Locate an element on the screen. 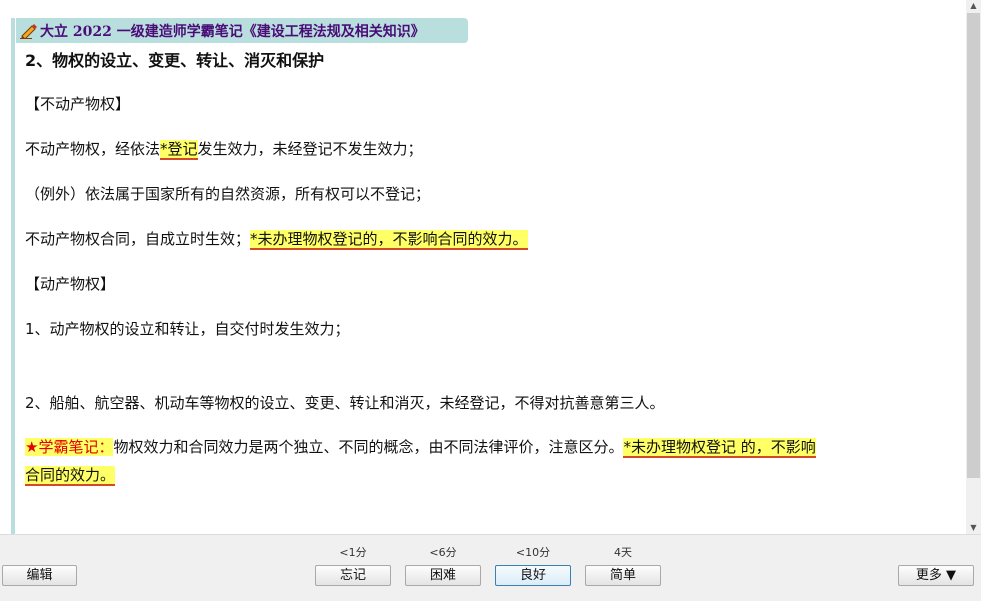  immovable-rule: 不动产物权，经依法*登记发生效力，未经登记不发生效力； is located at coordinates (224, 149).